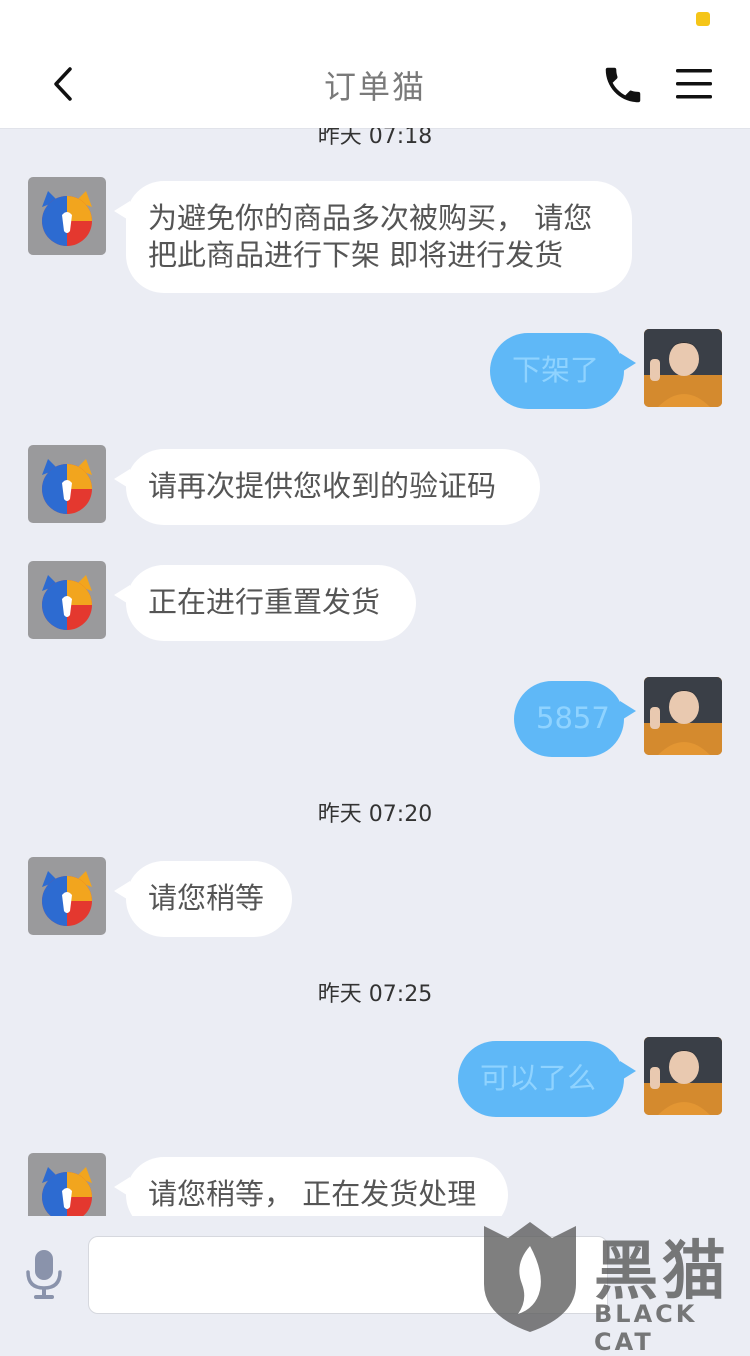 The image size is (750, 1356). Describe the element at coordinates (312, 1194) in the screenshot. I see `message-text: 请您稍等， 正在发货处理` at that location.